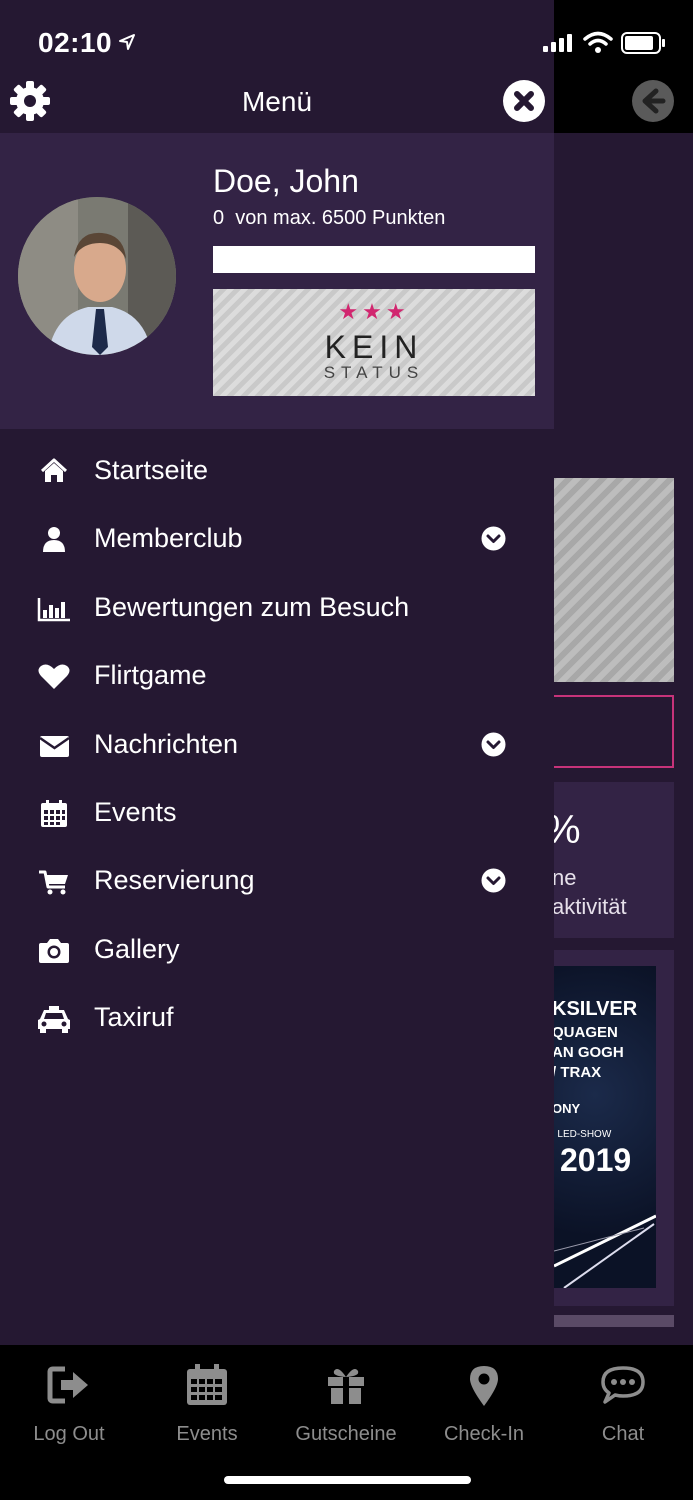 This screenshot has width=693, height=1500. Describe the element at coordinates (277, 813) in the screenshot. I see `menu-item-events: Events` at that location.